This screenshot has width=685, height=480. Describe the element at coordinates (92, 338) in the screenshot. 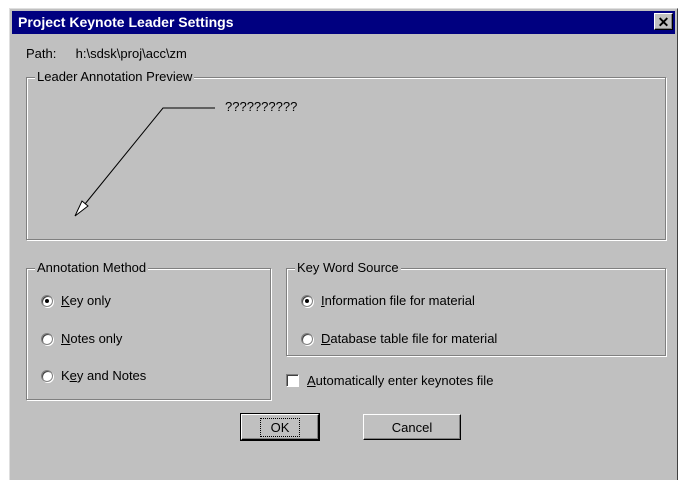

I see `radio-label: Notes only` at that location.